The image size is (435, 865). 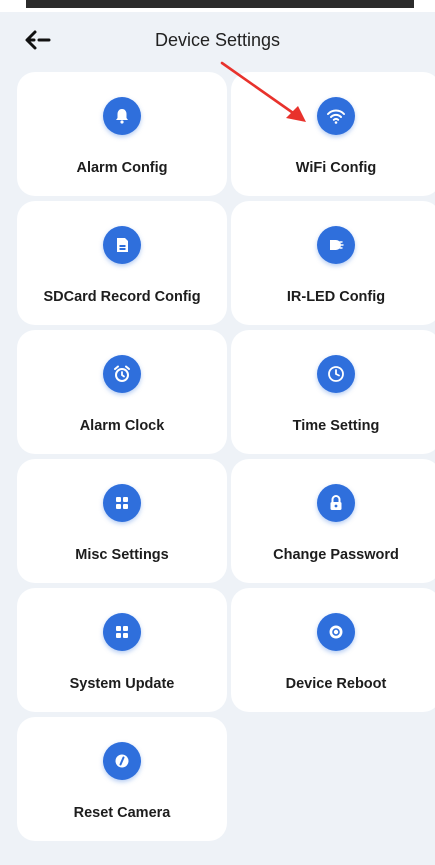 What do you see at coordinates (336, 374) in the screenshot?
I see `clock-icon` at bounding box center [336, 374].